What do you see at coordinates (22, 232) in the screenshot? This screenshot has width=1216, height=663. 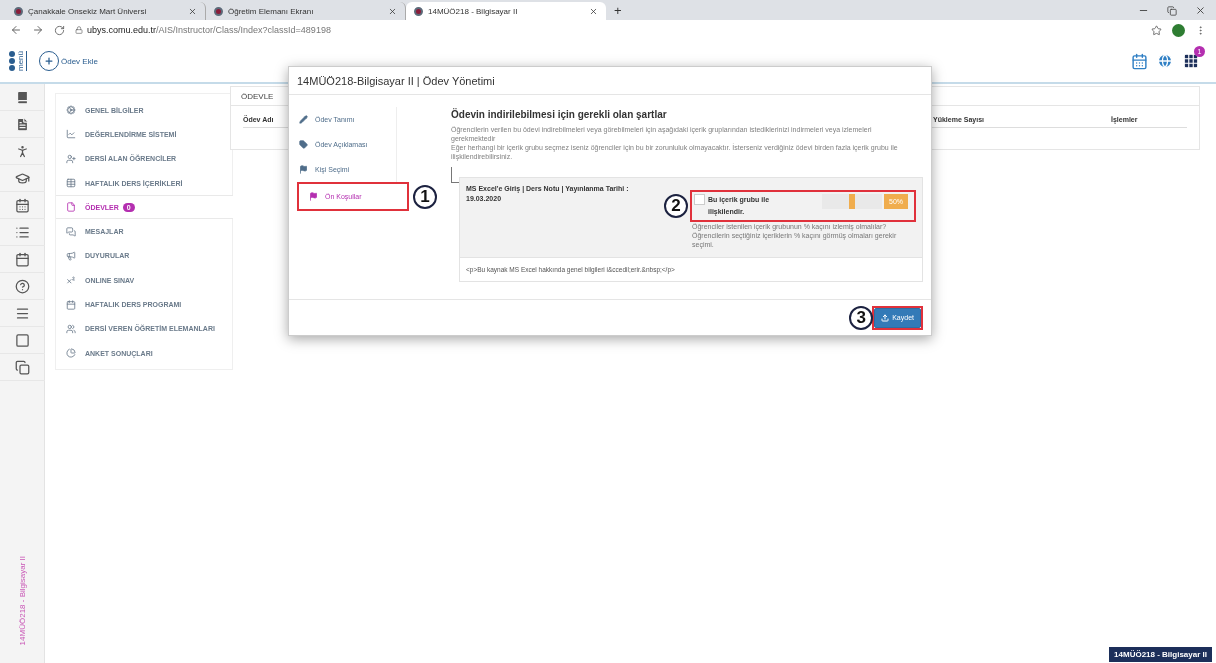 I see `list-icon` at bounding box center [22, 232].